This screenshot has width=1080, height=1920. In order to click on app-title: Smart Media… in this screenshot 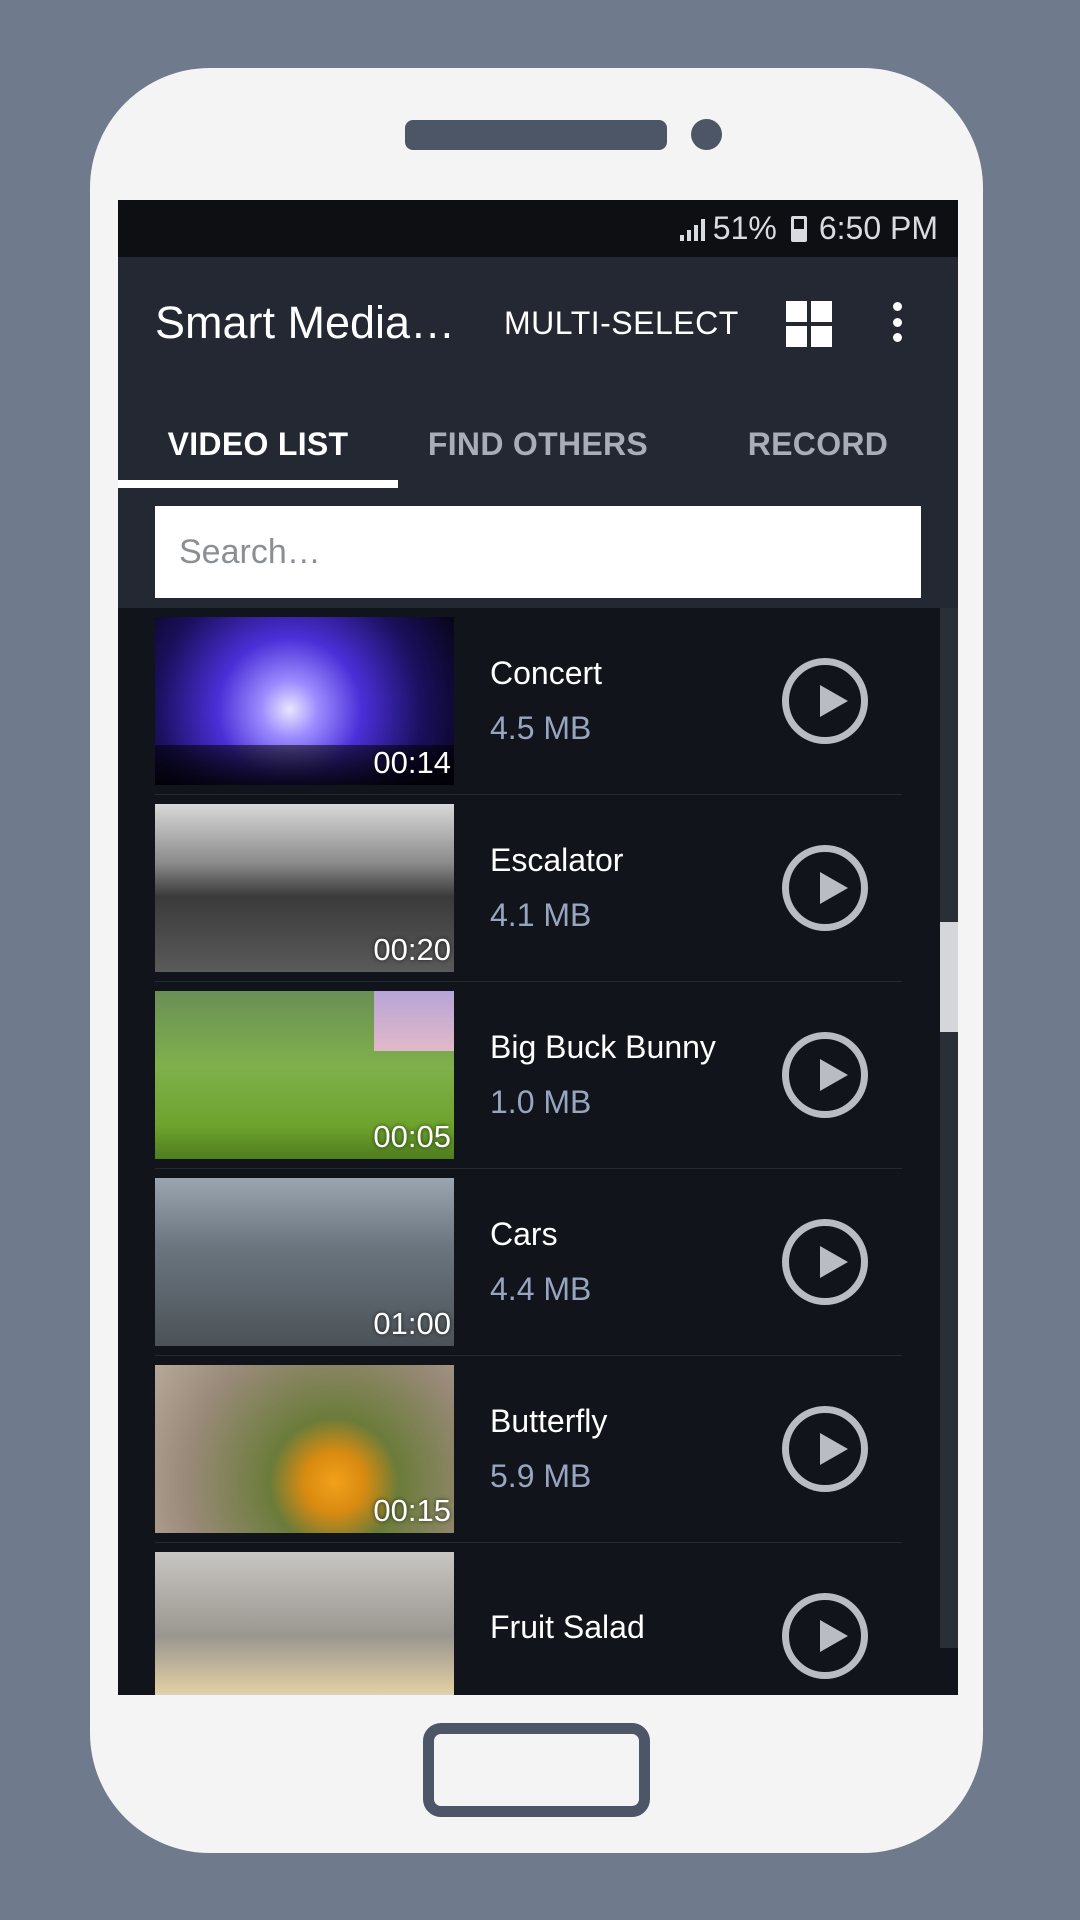, I will do `click(305, 322)`.